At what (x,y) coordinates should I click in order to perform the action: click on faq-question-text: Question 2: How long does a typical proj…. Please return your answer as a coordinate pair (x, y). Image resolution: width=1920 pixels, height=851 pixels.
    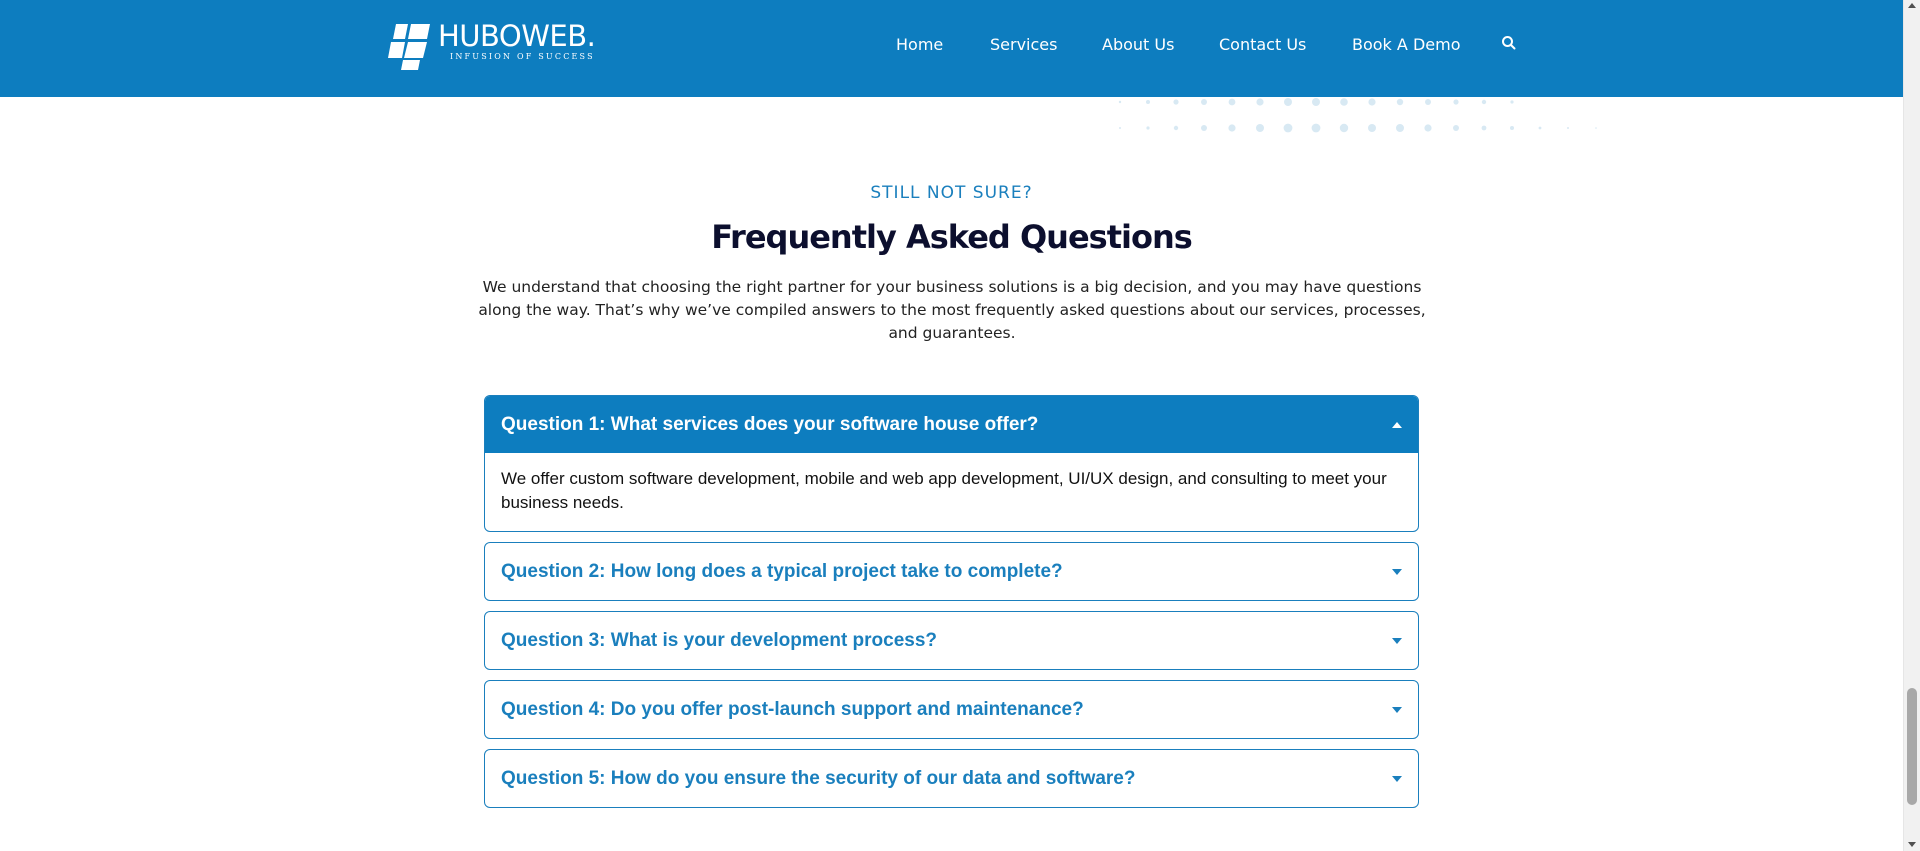
    Looking at the image, I should click on (782, 571).